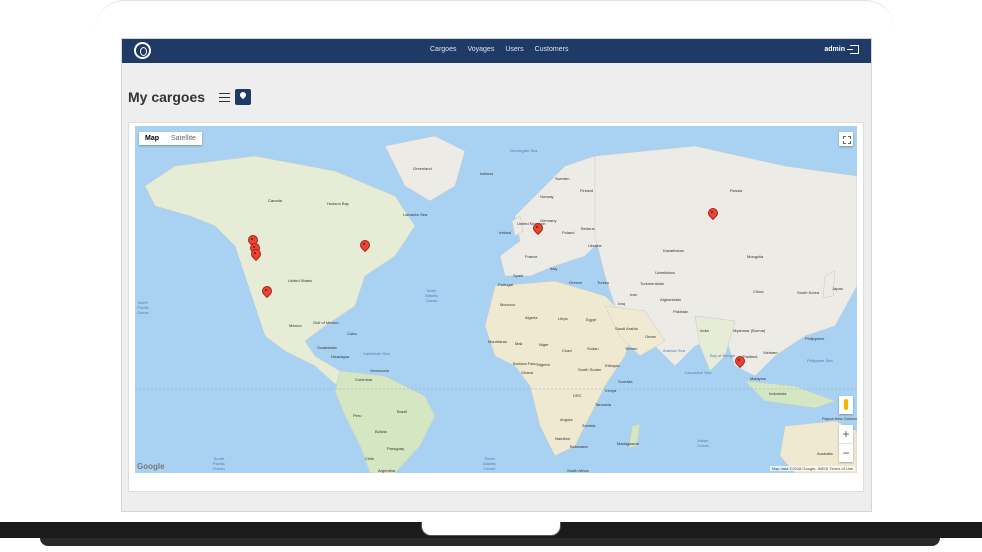 This screenshot has height=552, width=982. I want to click on top-navbar: Cargoes Voyages Users Customers admin, so click(496, 51).